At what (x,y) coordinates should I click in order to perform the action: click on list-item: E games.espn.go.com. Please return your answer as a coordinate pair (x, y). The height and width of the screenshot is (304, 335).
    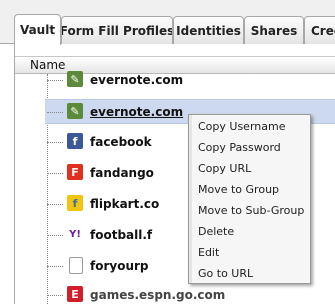
    Looking at the image, I should click on (190, 293).